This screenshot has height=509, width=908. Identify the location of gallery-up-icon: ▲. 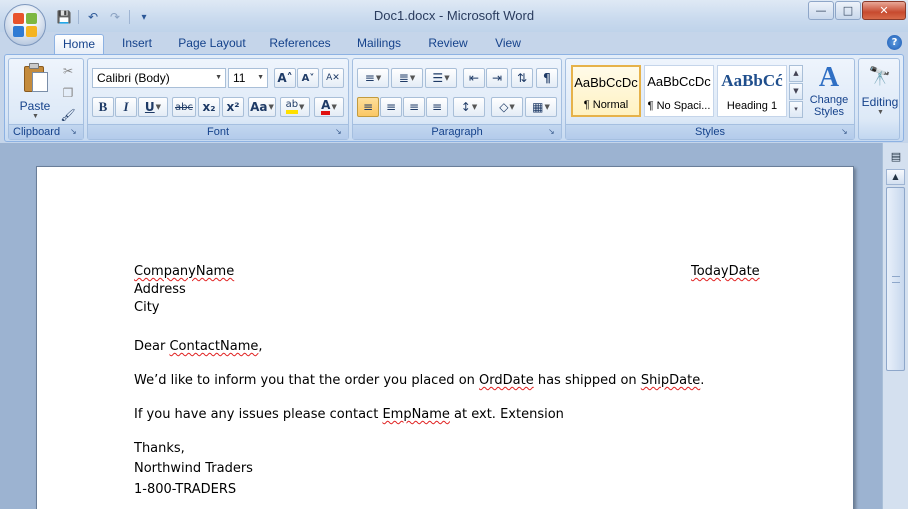
(796, 73).